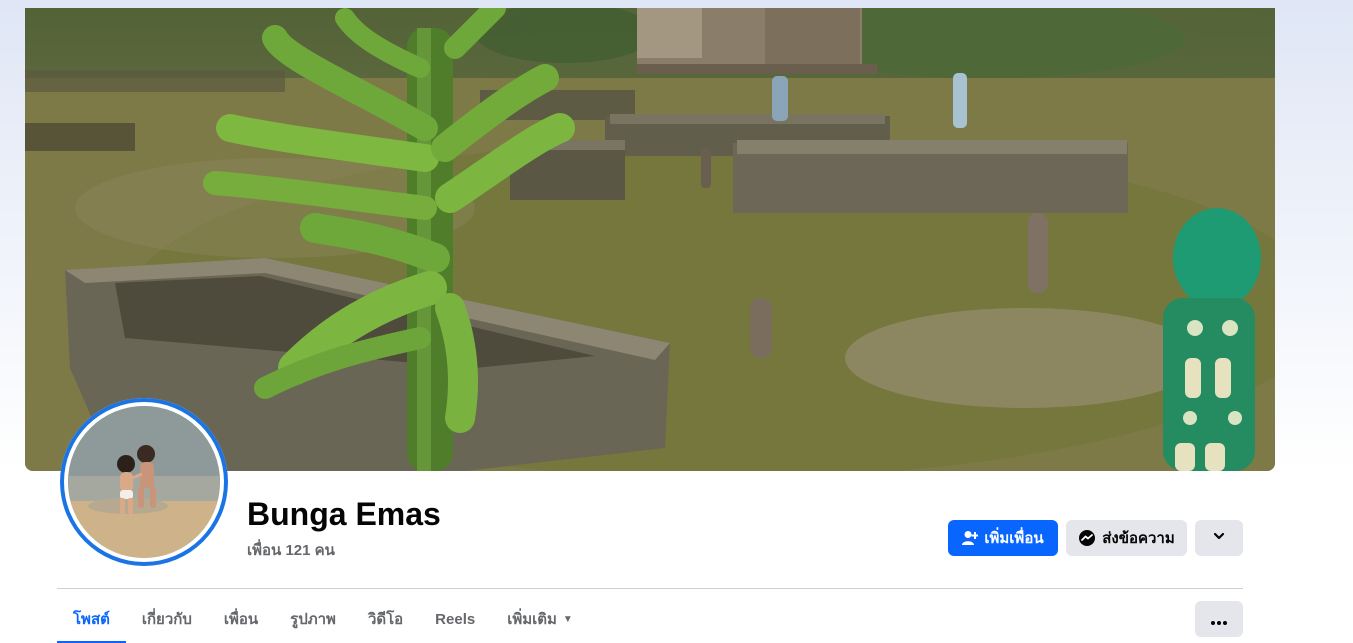 Image resolution: width=1353 pixels, height=643 pixels. Describe the element at coordinates (1014, 538) in the screenshot. I see `add-friend-label: เพิ่มเพื่อน` at that location.